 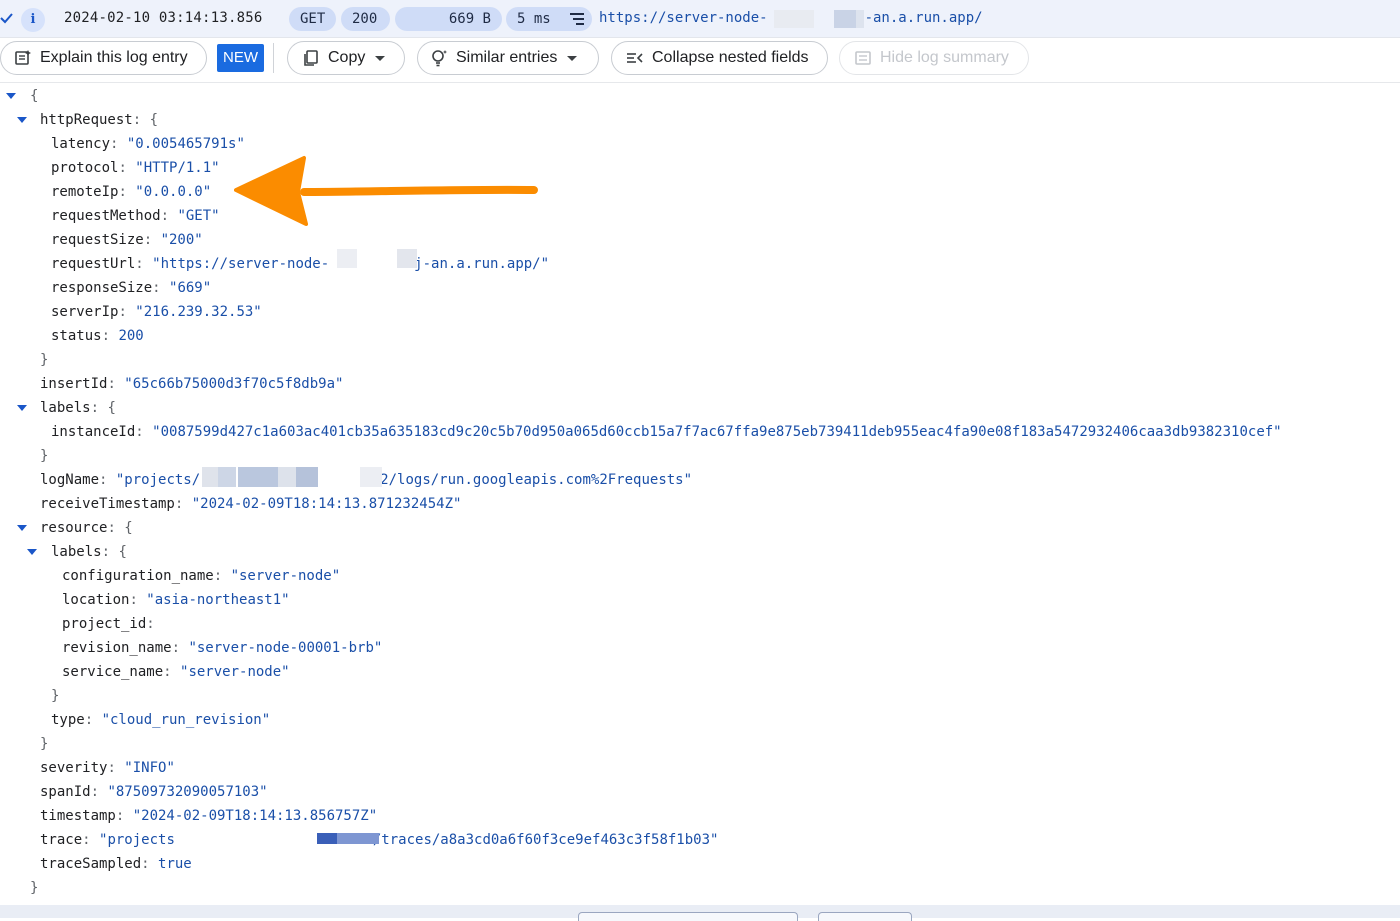 I want to click on status-chip: 200, so click(x=365, y=19).